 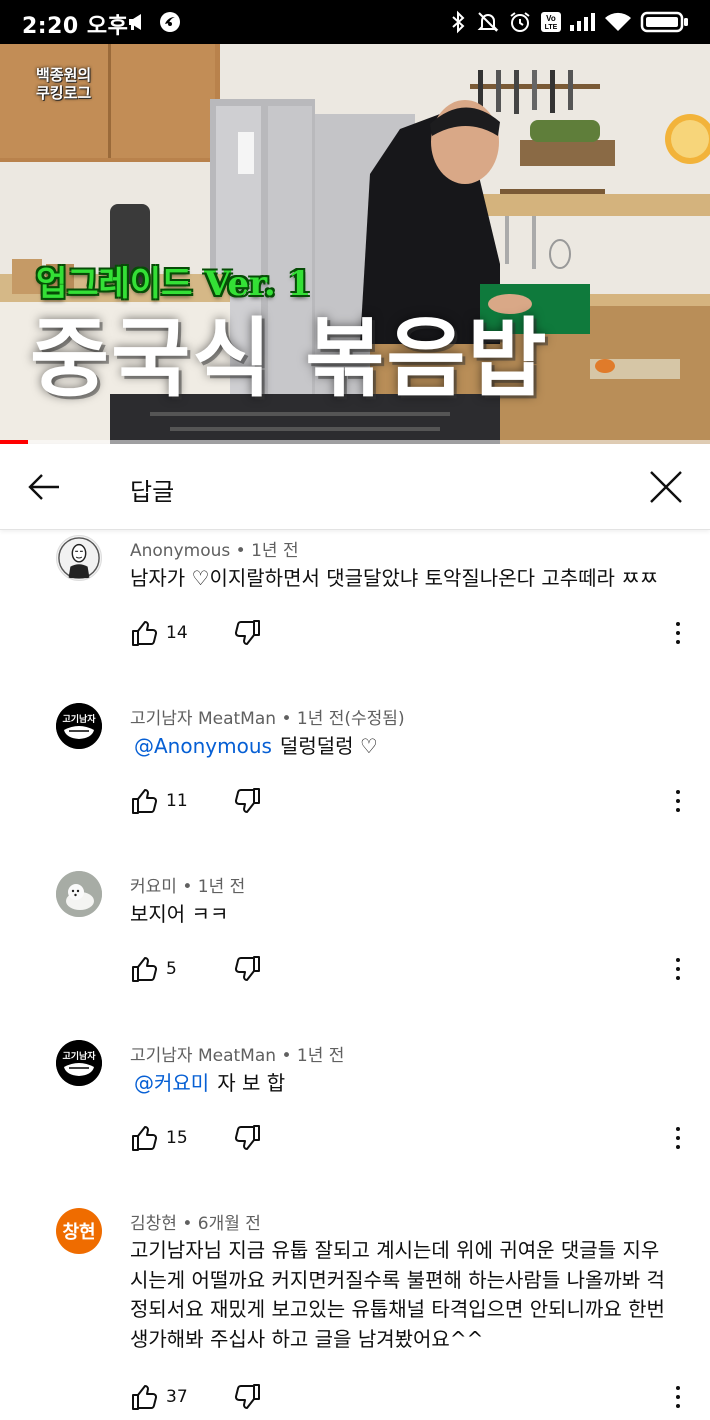 I want to click on close-button, so click(x=666, y=487).